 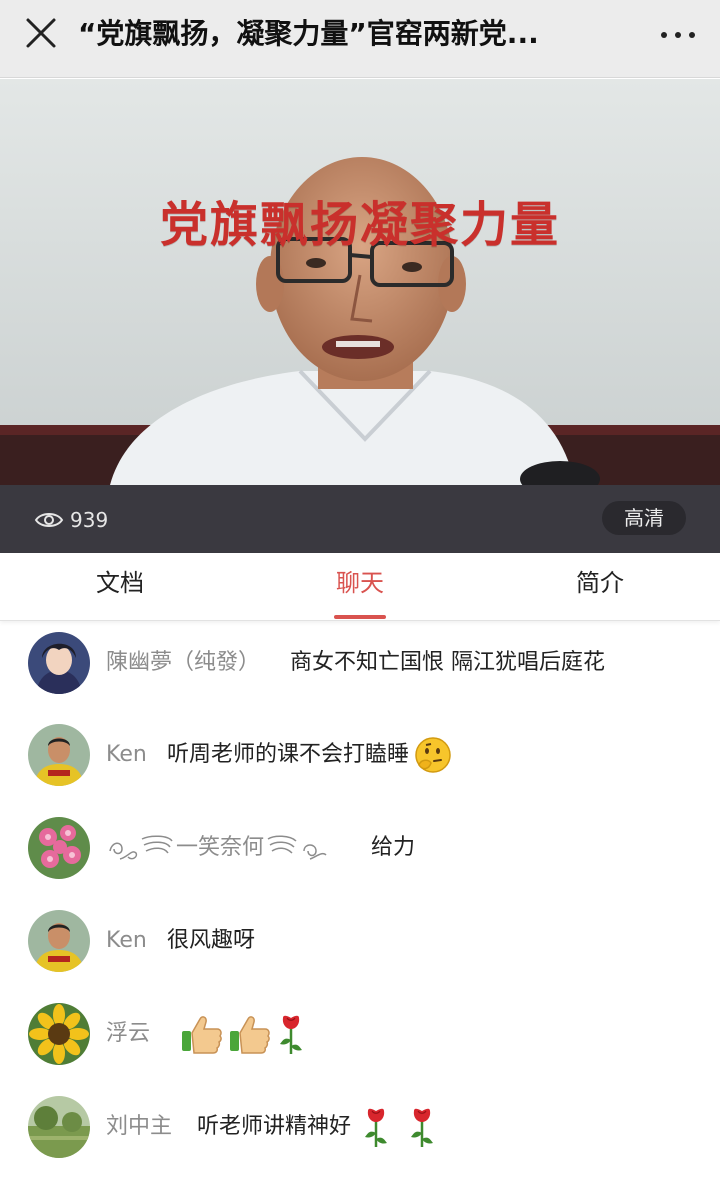 I want to click on list-item: 刘中主 听老师讲精神好, so click(x=368, y=1127).